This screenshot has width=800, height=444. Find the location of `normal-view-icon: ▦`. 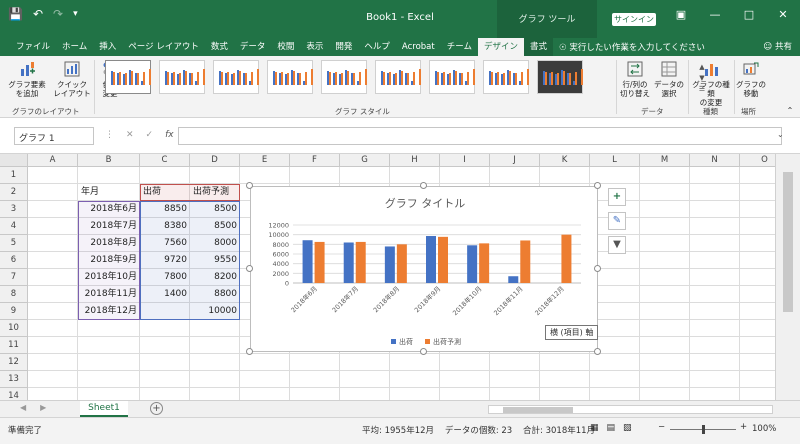

normal-view-icon: ▦ is located at coordinates (594, 428).